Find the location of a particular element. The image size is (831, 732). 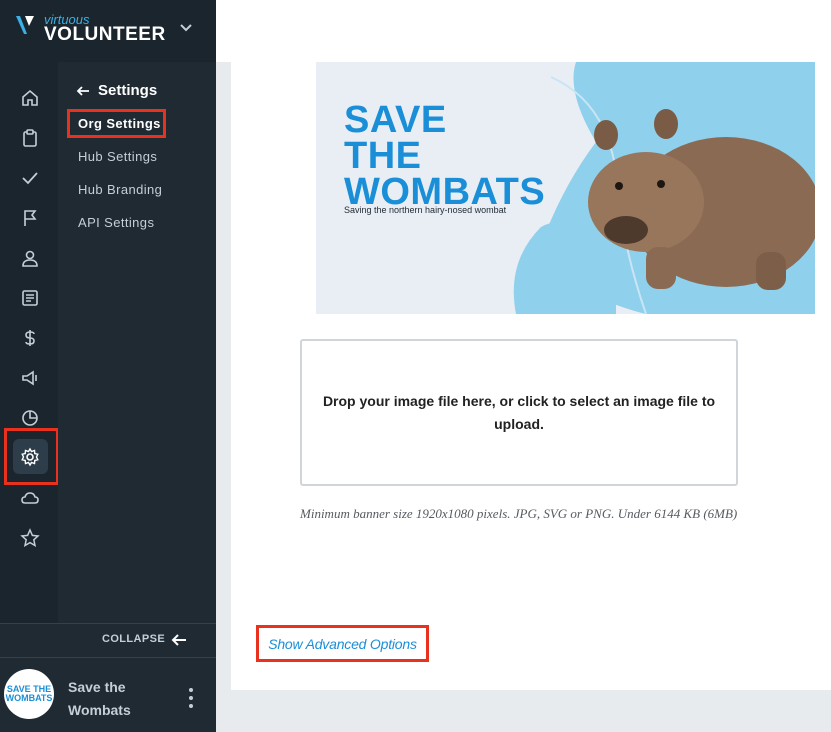

settings-subnav is located at coordinates (137, 343).